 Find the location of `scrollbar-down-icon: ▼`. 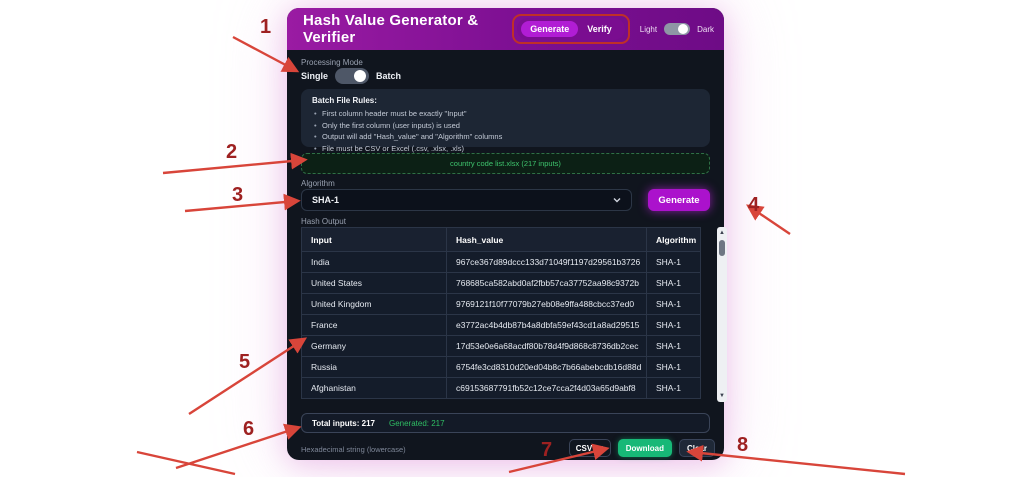

scrollbar-down-icon: ▼ is located at coordinates (722, 396).